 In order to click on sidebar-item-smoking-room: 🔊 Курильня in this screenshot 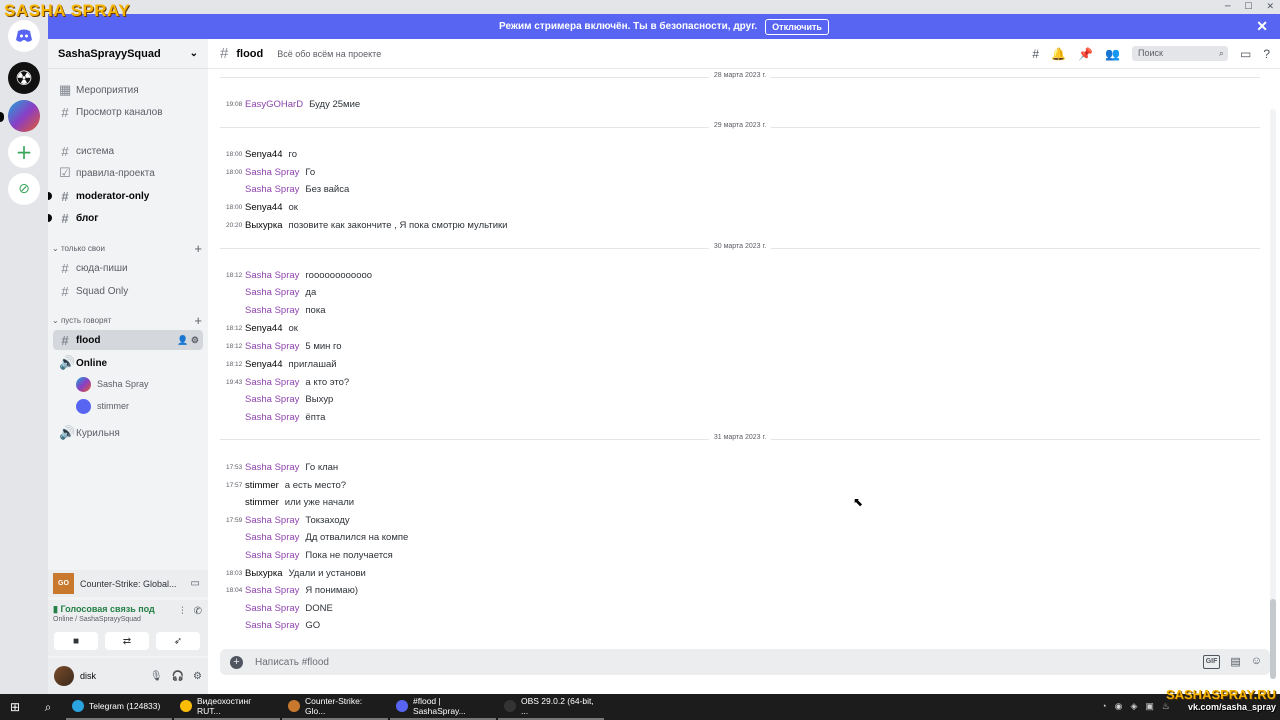, I will do `click(128, 433)`.